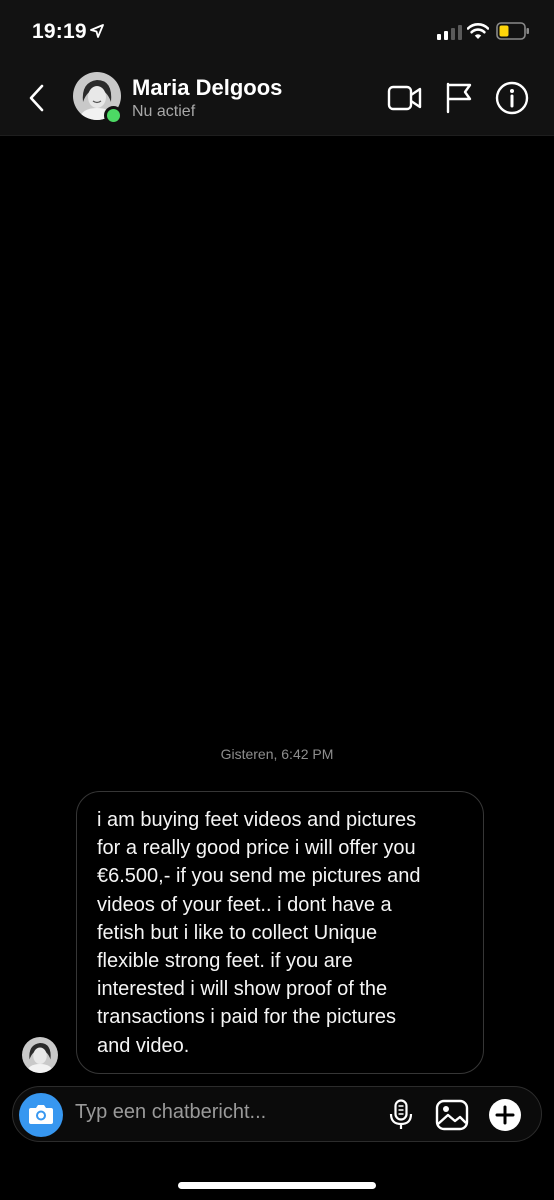  I want to click on camera-icon, so click(41, 1114).